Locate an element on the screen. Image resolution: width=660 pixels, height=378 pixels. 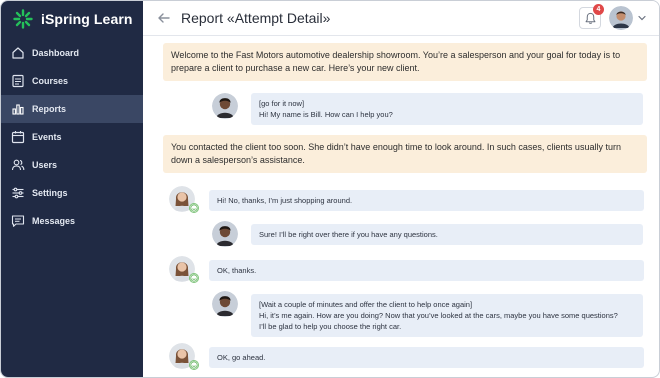
courses-icon is located at coordinates (18, 81).